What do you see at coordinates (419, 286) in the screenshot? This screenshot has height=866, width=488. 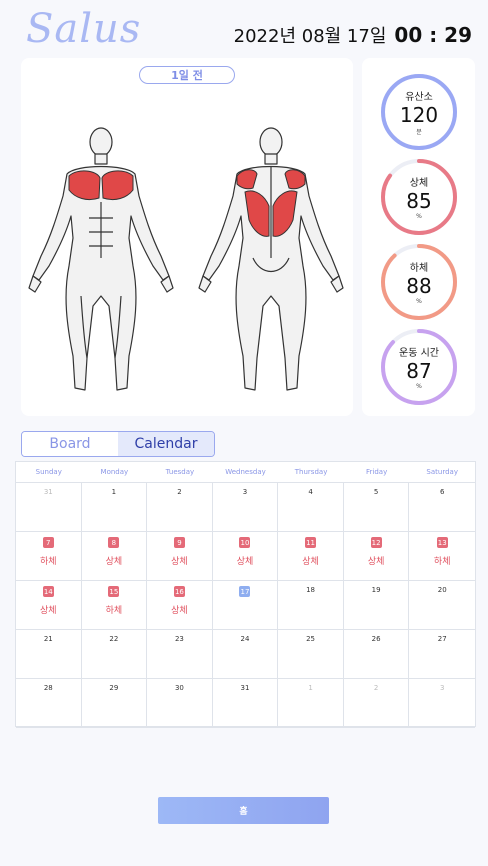 I see `stat-value: 88` at bounding box center [419, 286].